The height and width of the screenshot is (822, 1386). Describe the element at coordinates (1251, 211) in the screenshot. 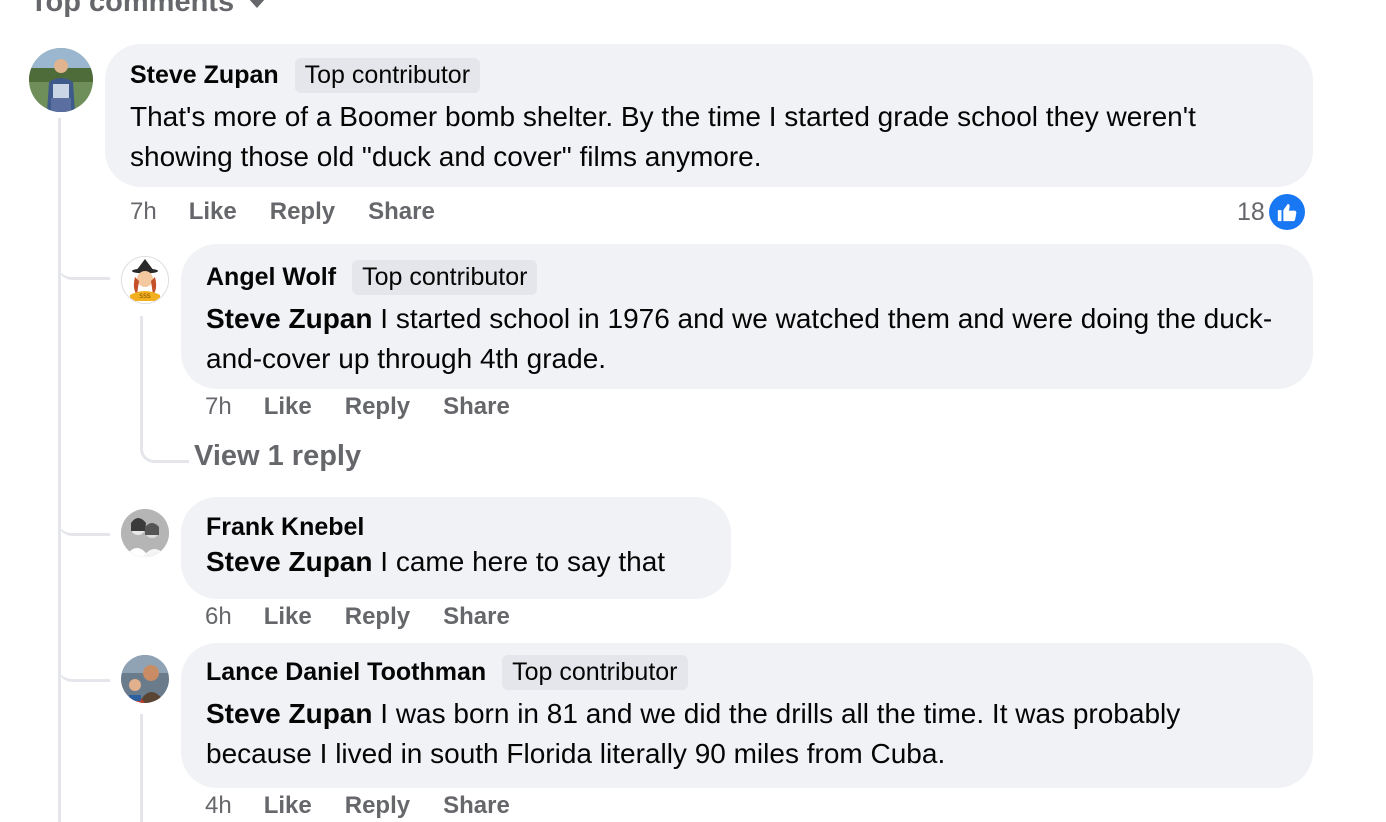

I see `reaction-count: 18` at that location.